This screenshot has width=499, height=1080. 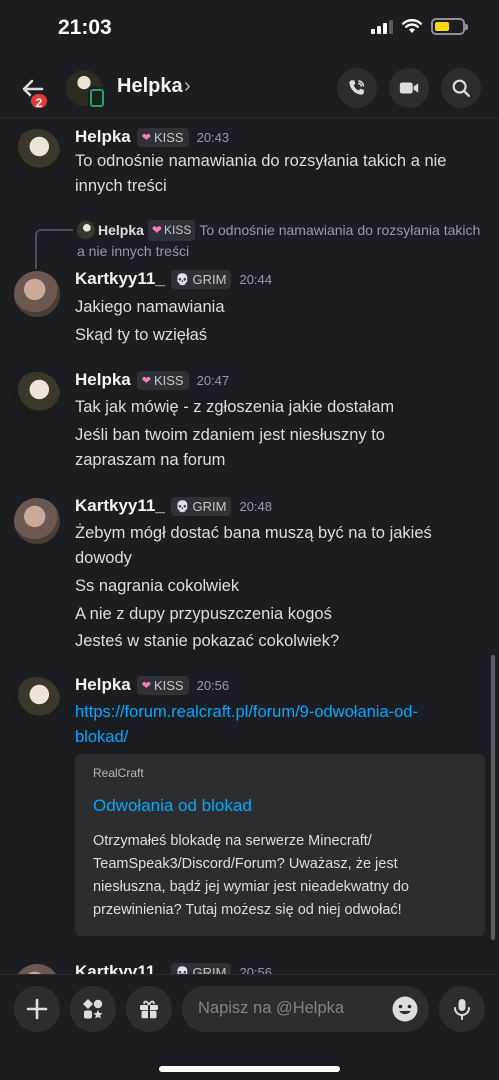 What do you see at coordinates (187, 86) in the screenshot?
I see `chevron-right-icon: ›` at bounding box center [187, 86].